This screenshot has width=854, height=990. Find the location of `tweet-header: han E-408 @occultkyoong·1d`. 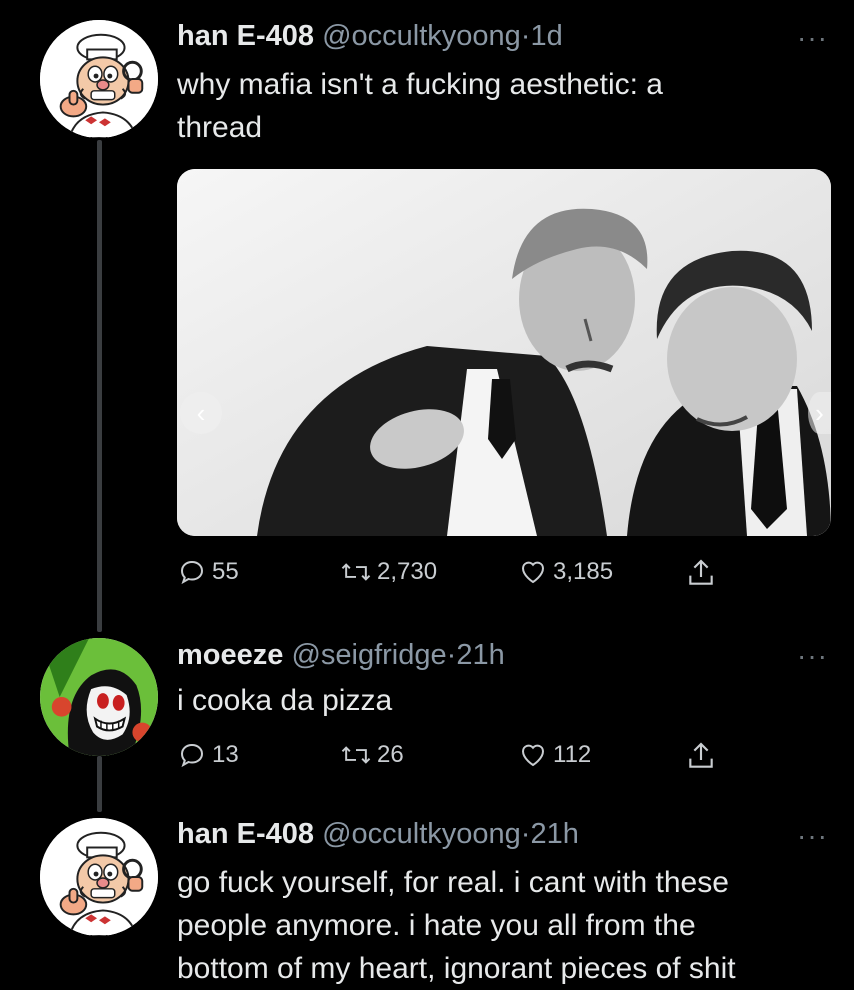

tweet-header: han E-408 @occultkyoong·1d is located at coordinates (370, 36).